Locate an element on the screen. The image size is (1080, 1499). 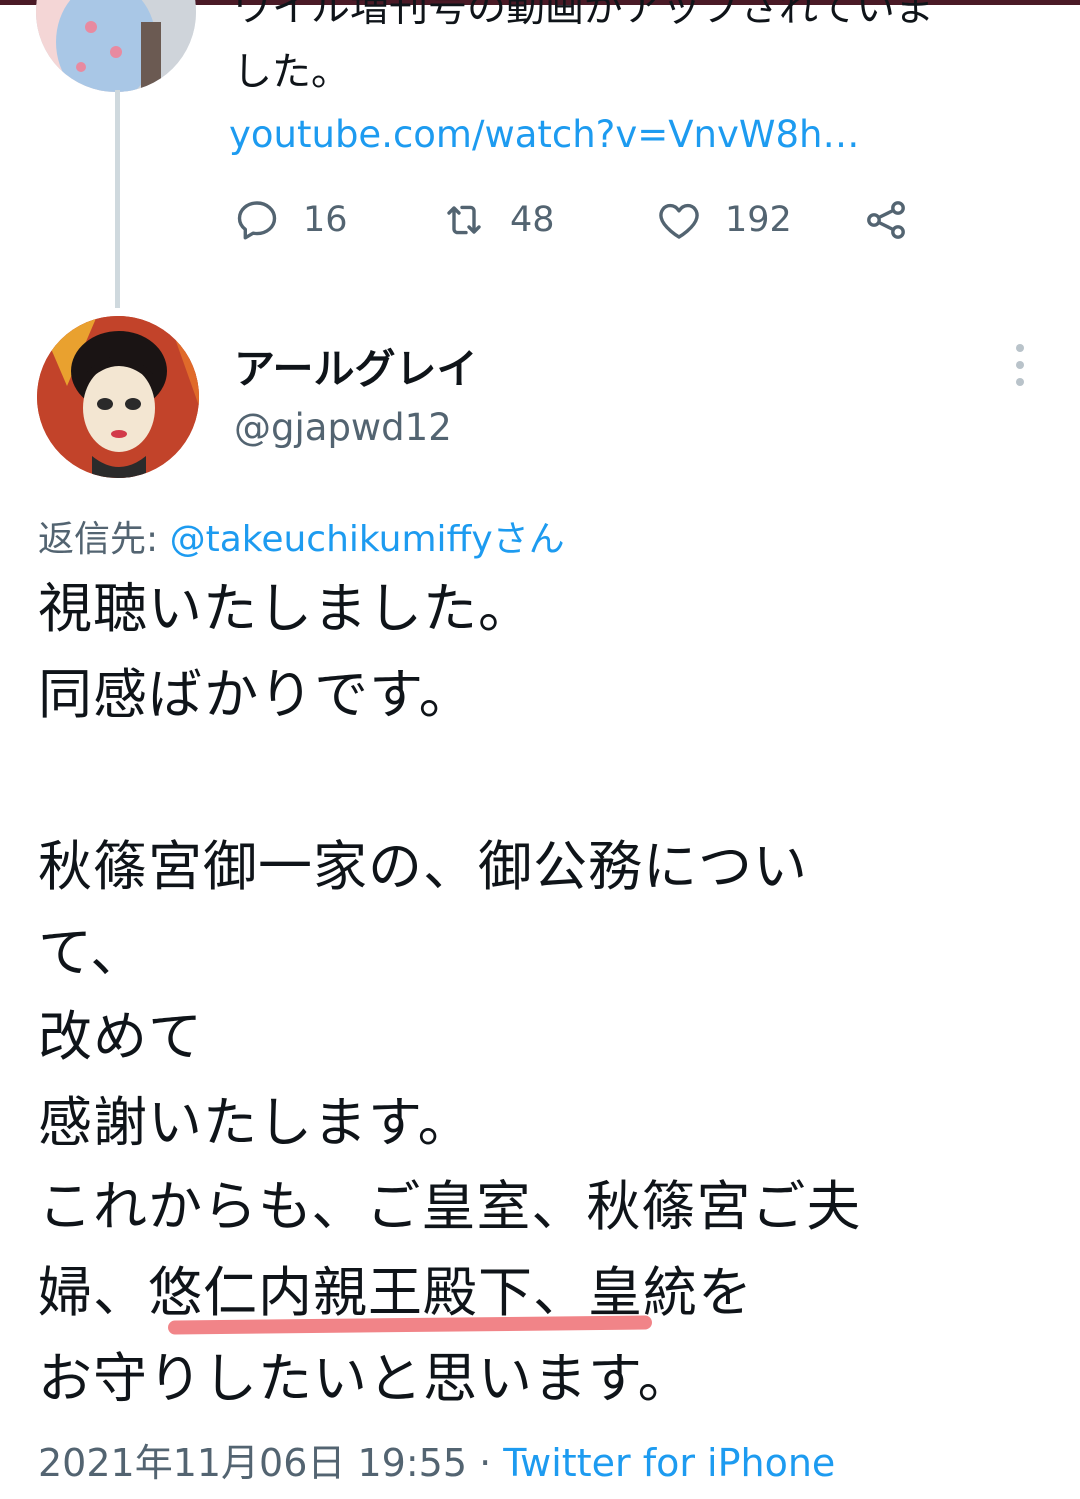
previous-tweet-avatar is located at coordinates (116, 46).